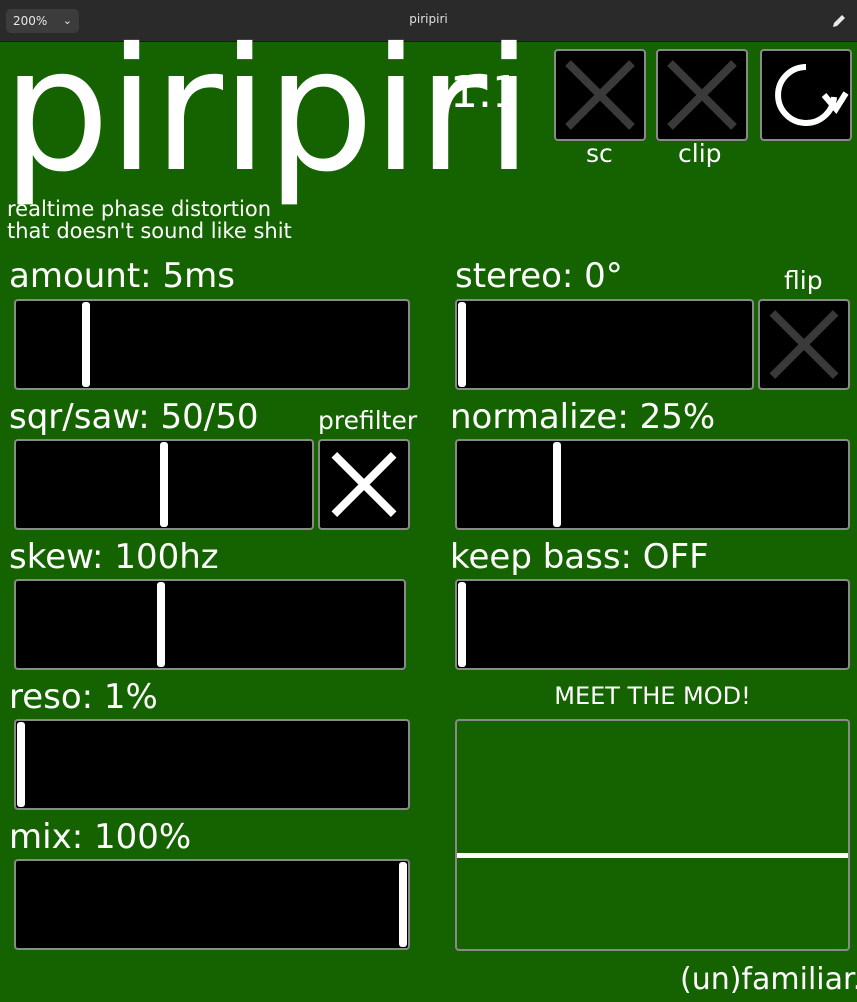 This screenshot has height=1002, width=857. Describe the element at coordinates (100, 837) in the screenshot. I see `mix-label: mix: 100%` at that location.